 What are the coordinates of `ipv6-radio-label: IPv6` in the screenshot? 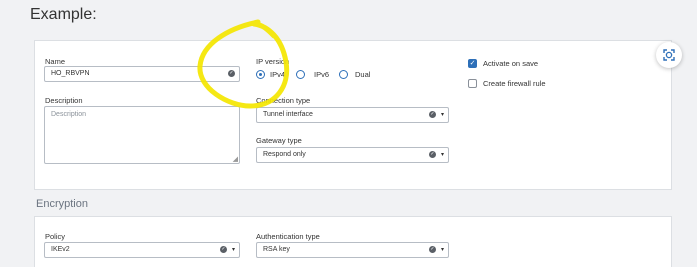 It's located at (322, 74).